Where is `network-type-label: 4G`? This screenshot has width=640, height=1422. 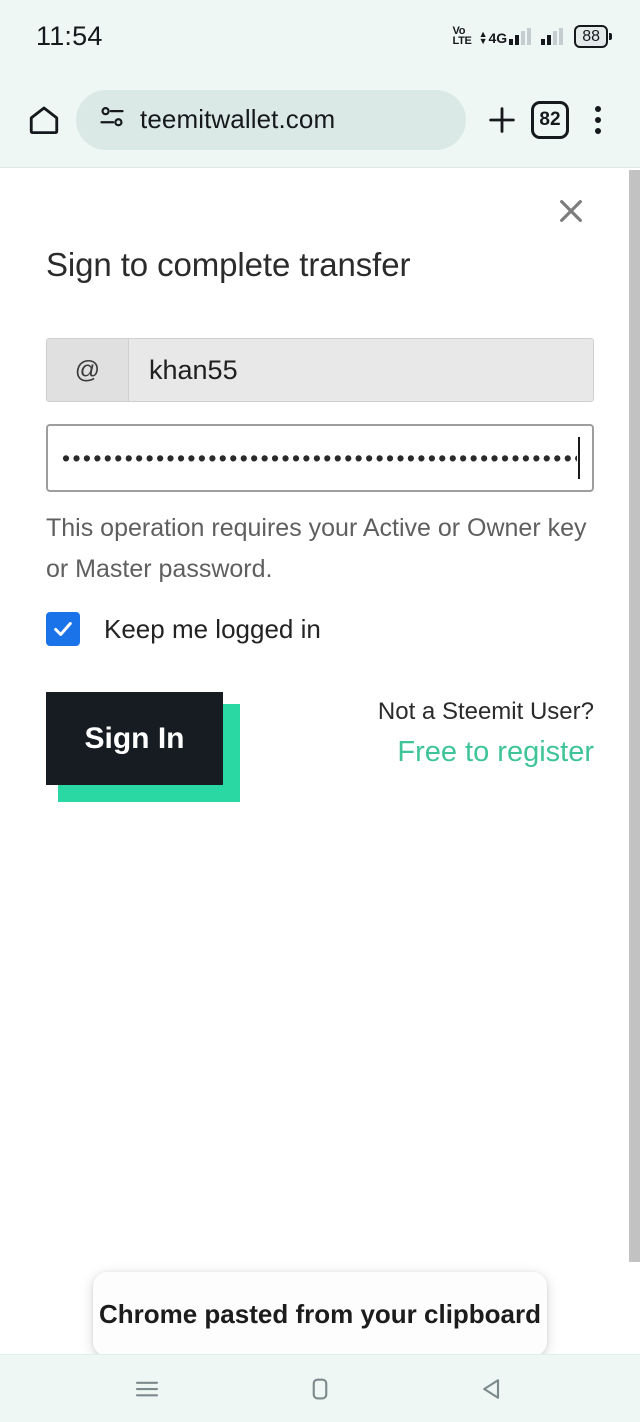 network-type-label: 4G is located at coordinates (498, 37).